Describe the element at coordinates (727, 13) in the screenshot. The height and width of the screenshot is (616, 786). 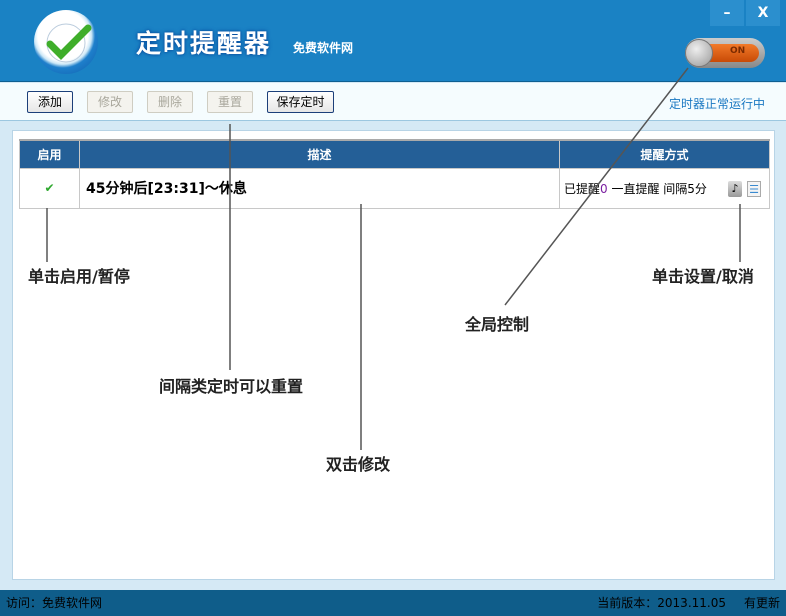
I see `minimize-button: –` at that location.